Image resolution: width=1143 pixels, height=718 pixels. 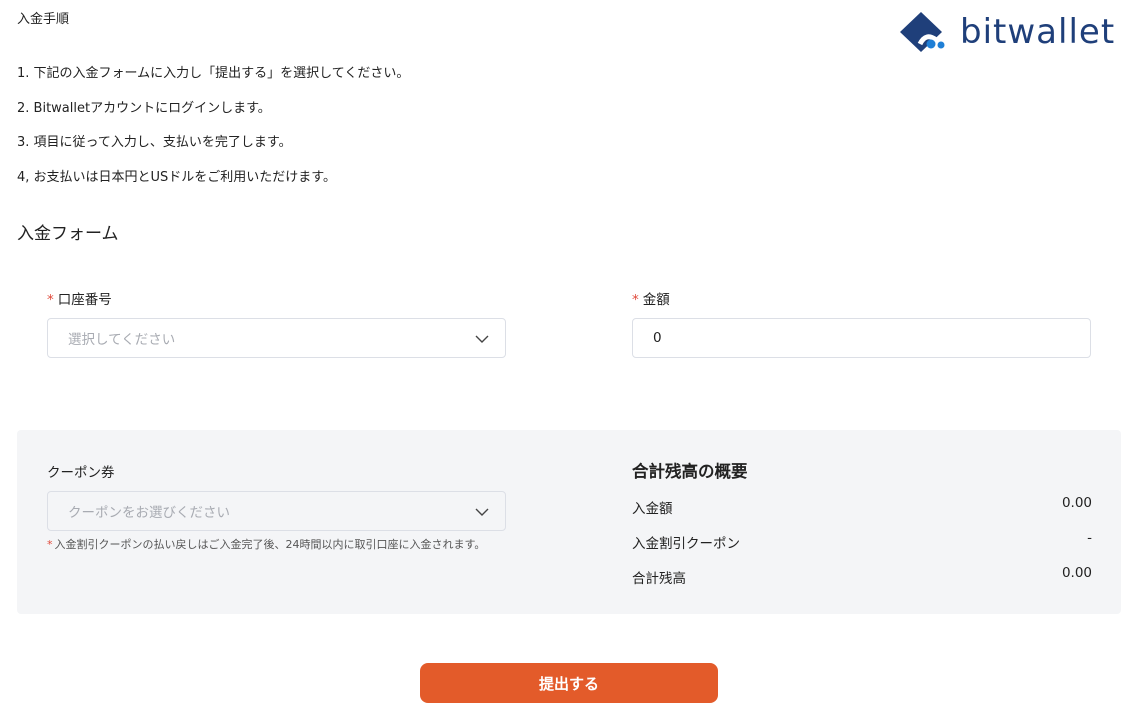 What do you see at coordinates (276, 338) in the screenshot?
I see `account-select: 選択してください` at bounding box center [276, 338].